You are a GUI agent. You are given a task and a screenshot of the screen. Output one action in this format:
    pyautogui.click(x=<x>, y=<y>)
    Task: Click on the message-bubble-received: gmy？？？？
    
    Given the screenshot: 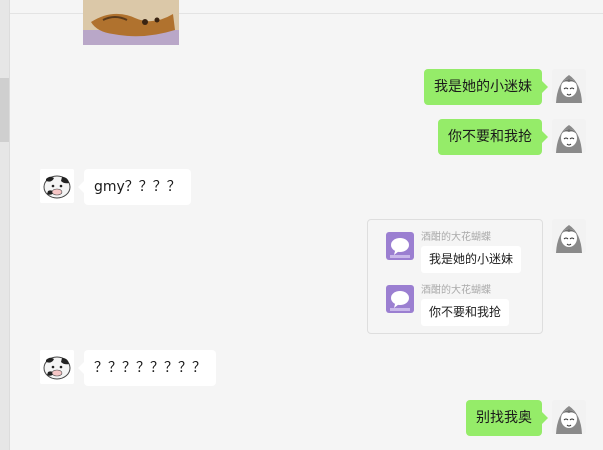 What is the action you would take?
    pyautogui.click(x=134, y=187)
    